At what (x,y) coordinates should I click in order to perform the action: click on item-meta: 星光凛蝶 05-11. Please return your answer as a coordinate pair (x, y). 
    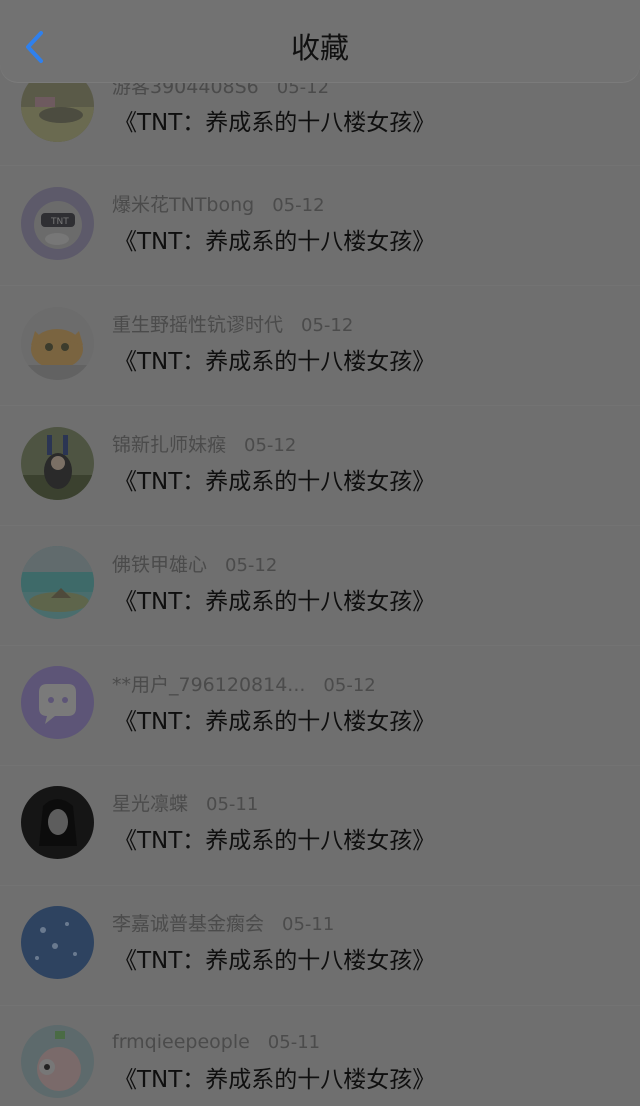
    Looking at the image, I should click on (185, 804).